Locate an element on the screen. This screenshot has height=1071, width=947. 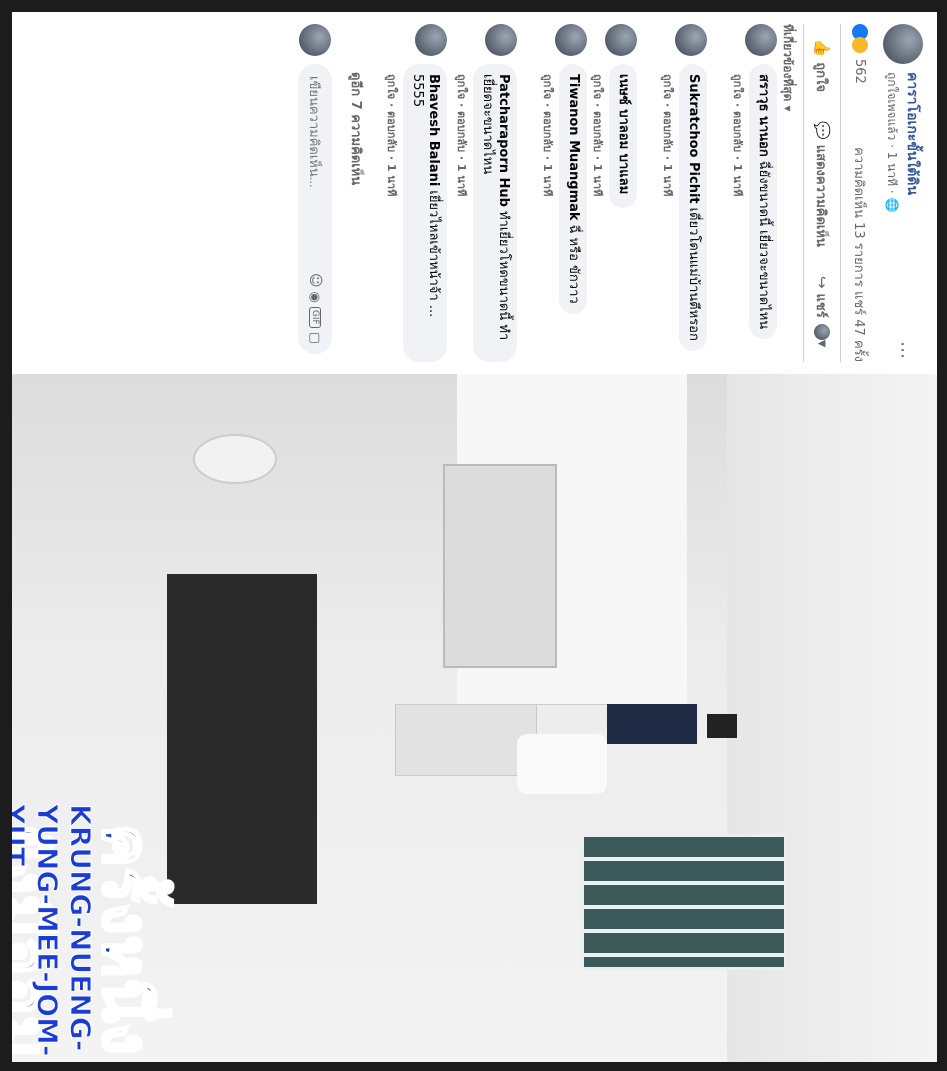
granite-counter is located at coordinates (242, 739).